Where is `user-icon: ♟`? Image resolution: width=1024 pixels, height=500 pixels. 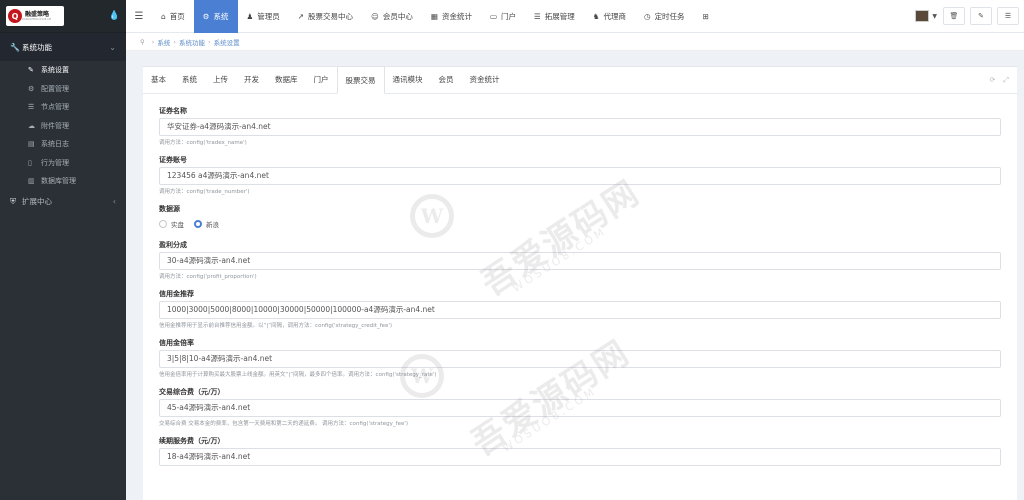 user-icon: ♟ is located at coordinates (250, 16).